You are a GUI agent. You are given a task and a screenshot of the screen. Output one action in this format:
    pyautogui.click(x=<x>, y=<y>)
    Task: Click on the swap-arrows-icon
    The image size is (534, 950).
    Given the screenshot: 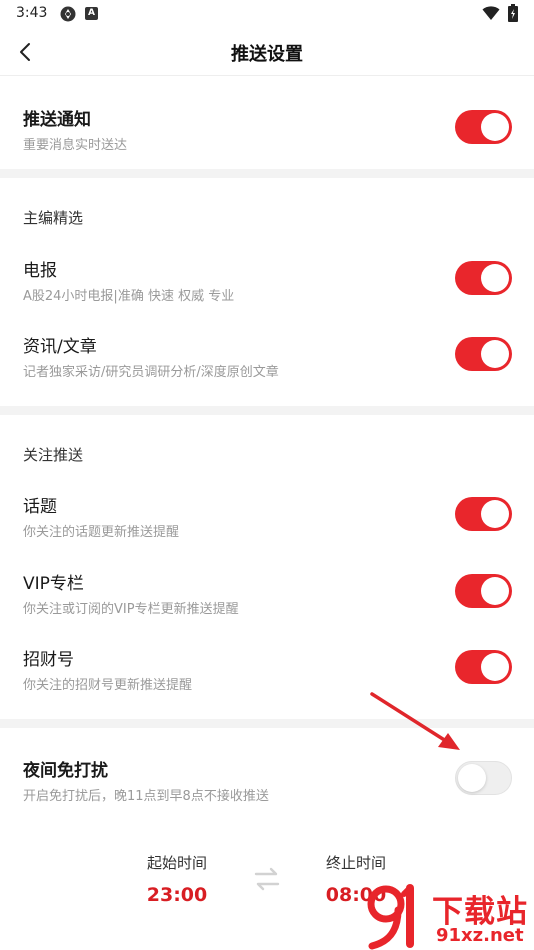 What is the action you would take?
    pyautogui.click(x=267, y=879)
    